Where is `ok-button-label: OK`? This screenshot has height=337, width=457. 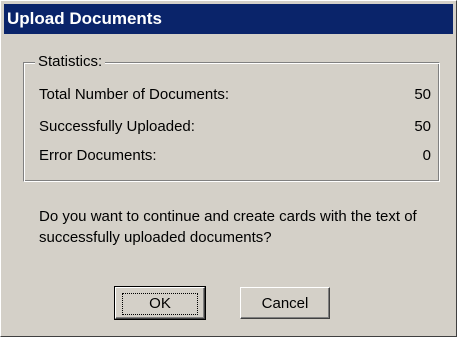 ok-button-label: OK is located at coordinates (160, 303).